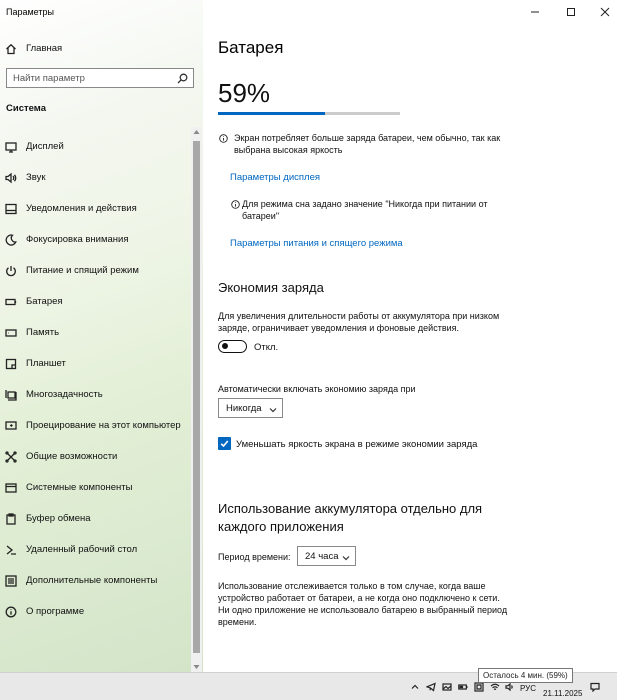 This screenshot has height=700, width=617. I want to click on window-title: Параметры, so click(30, 12).